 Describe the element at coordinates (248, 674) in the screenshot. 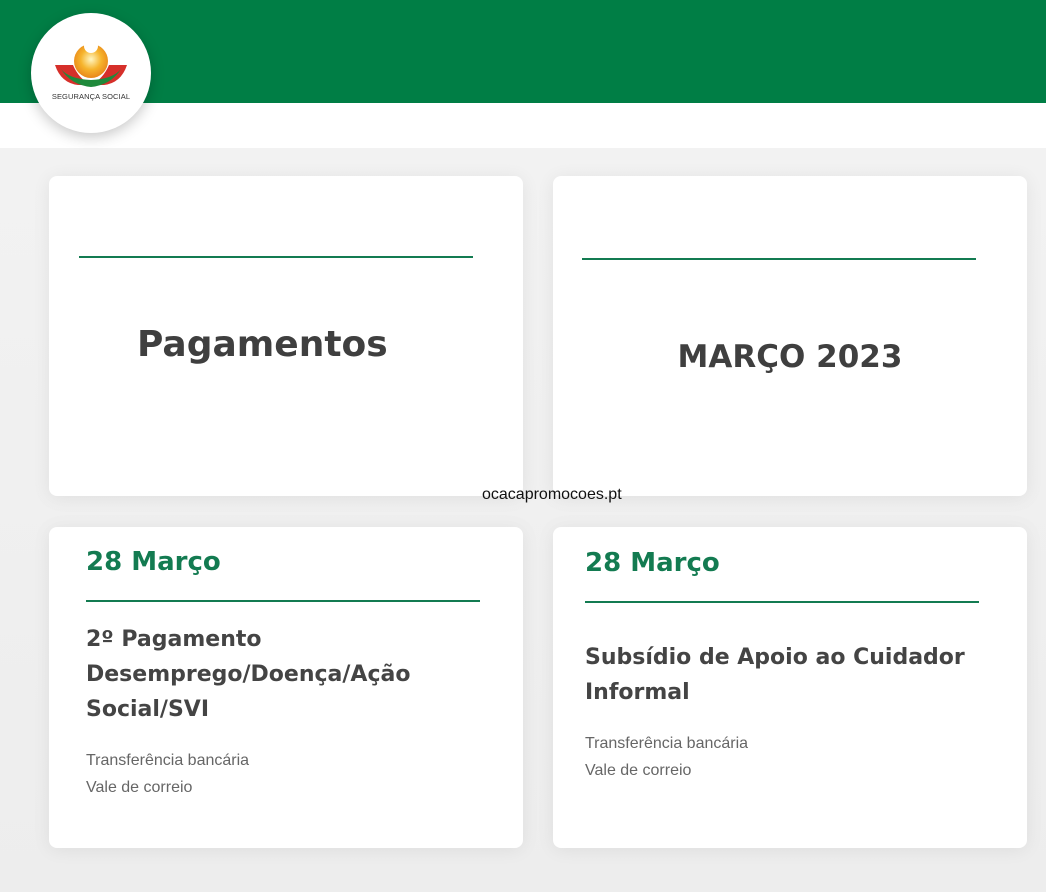

I see `payment-title-line: Desemprego/Doença/Ação` at that location.